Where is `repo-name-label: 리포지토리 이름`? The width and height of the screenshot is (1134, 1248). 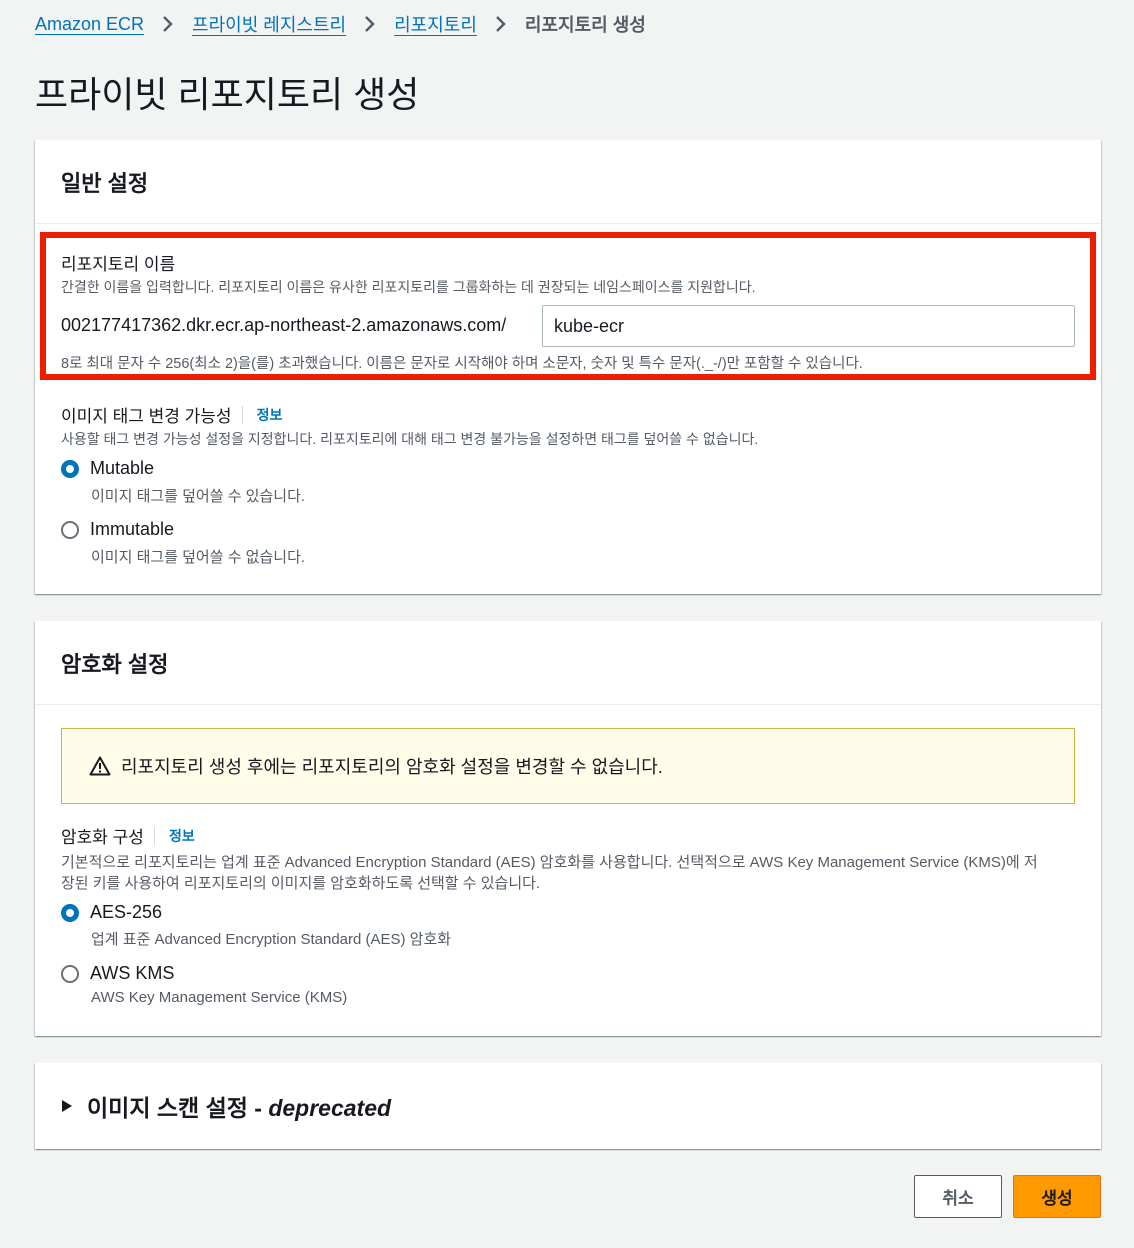
repo-name-label: 리포지토리 이름 is located at coordinates (118, 264).